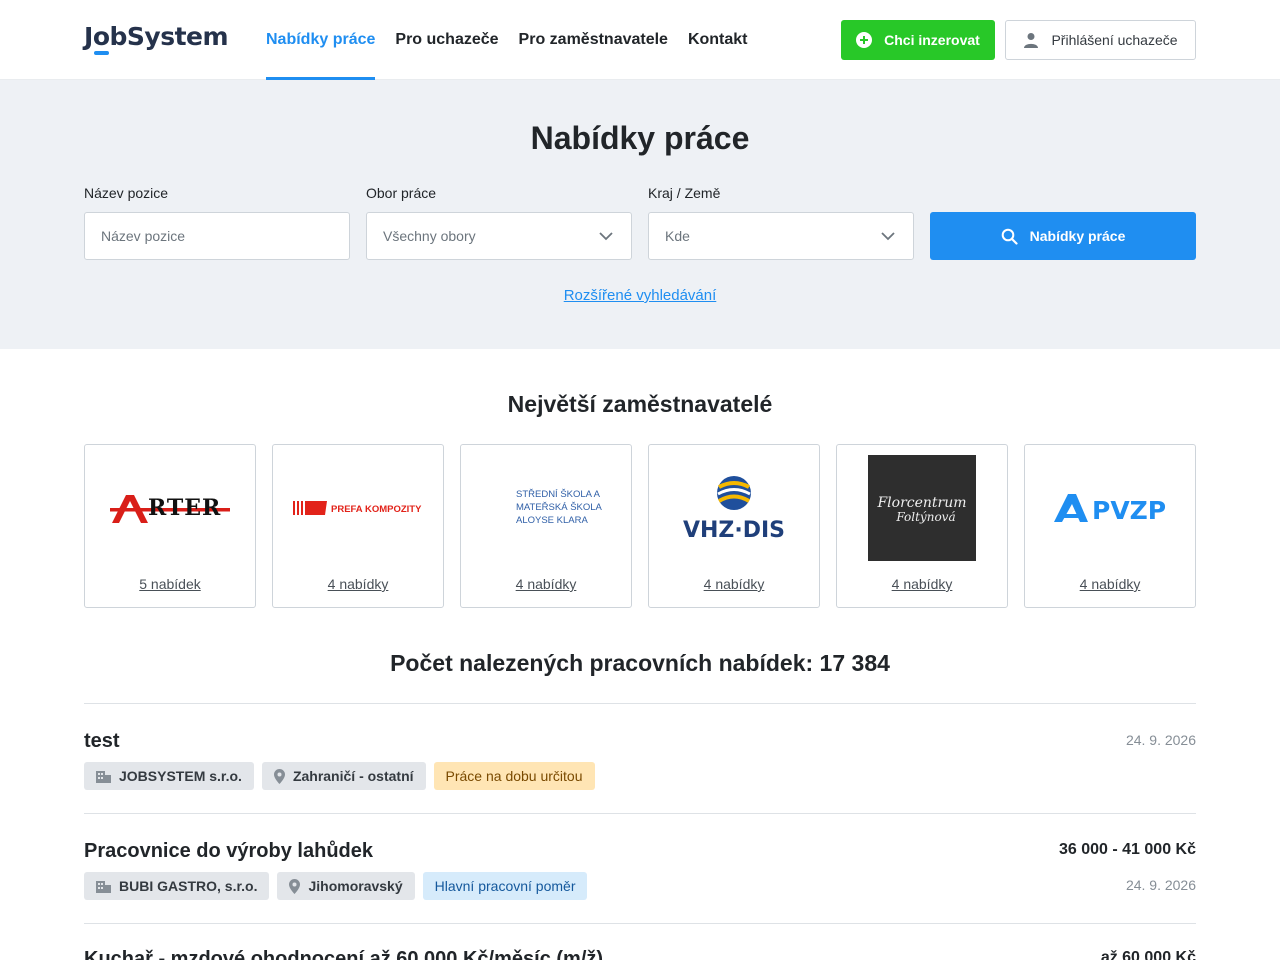  I want to click on region-select-value: Kde, so click(677, 236).